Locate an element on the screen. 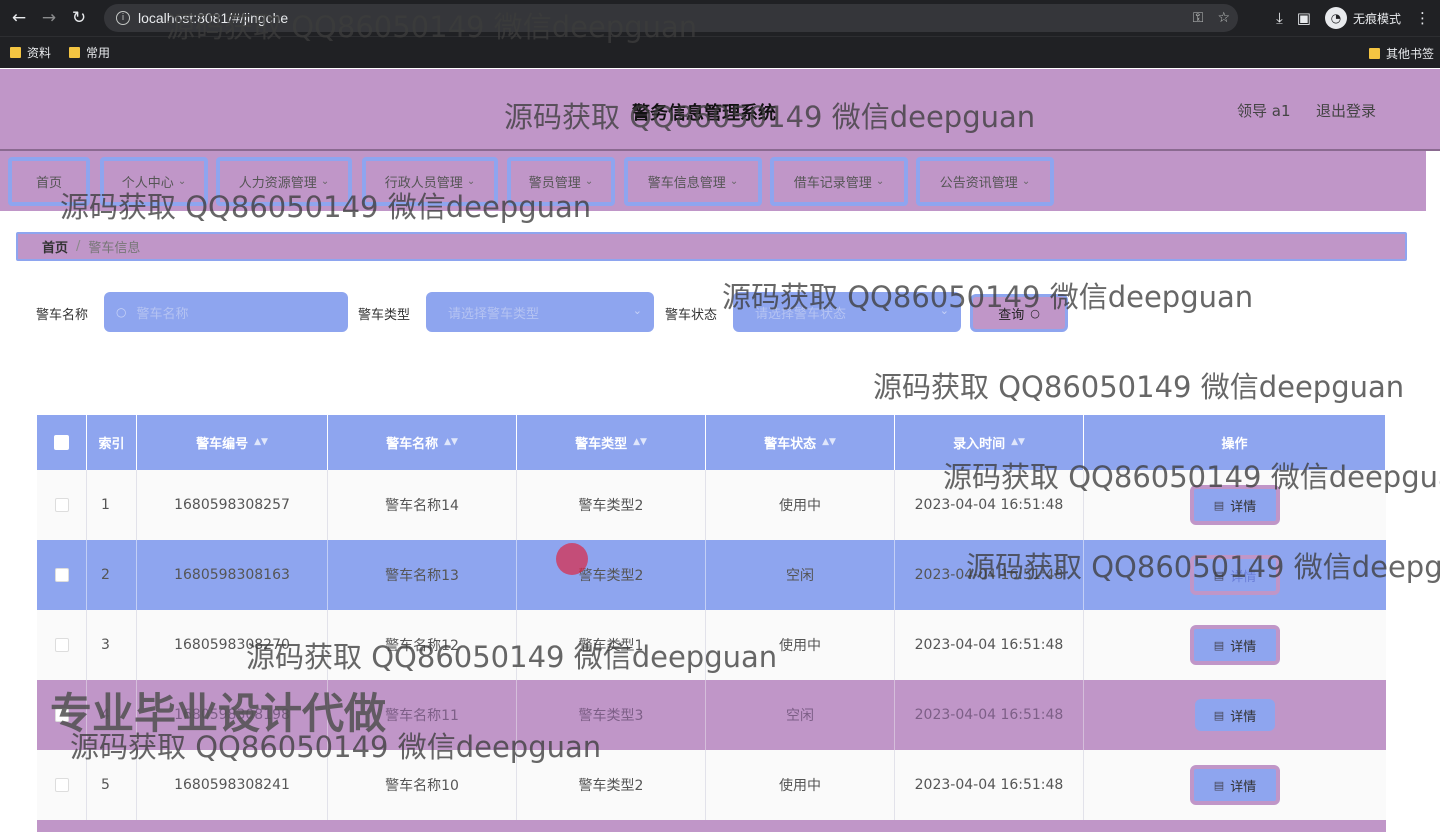  col-label: 操作 is located at coordinates (1234, 444).